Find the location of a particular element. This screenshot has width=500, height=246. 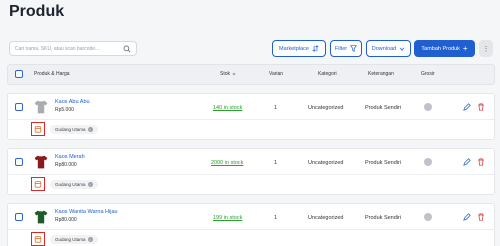

product-name: Kaos Wanita Warna Hijau is located at coordinates (86, 212).